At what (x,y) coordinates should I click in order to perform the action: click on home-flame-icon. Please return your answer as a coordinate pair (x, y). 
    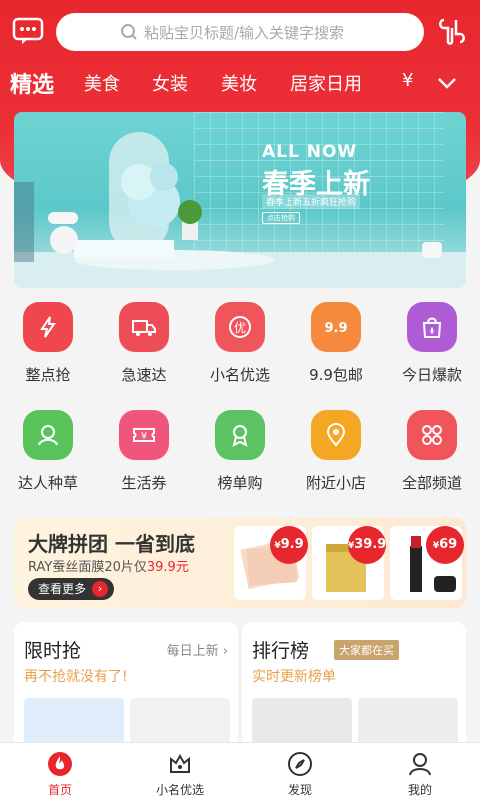
    Looking at the image, I should click on (60, 764).